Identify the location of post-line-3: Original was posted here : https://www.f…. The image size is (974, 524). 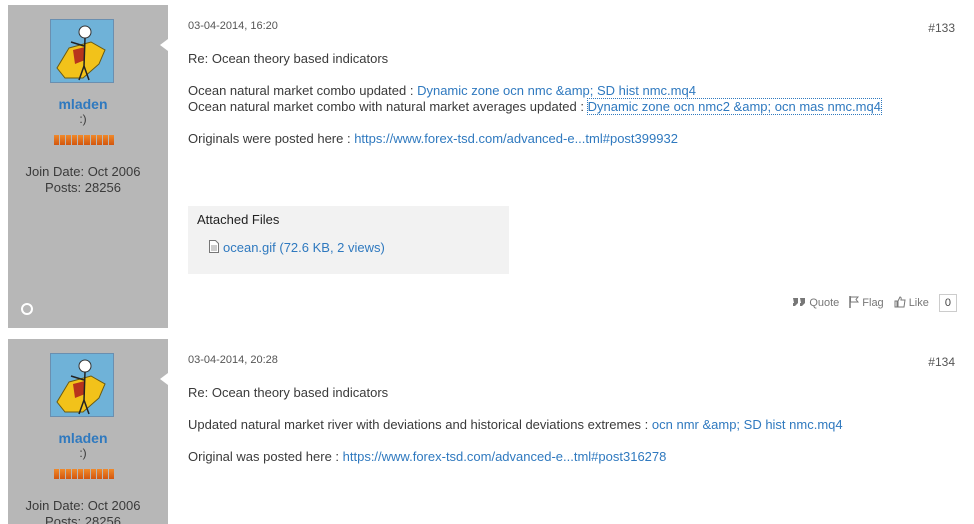
(427, 456).